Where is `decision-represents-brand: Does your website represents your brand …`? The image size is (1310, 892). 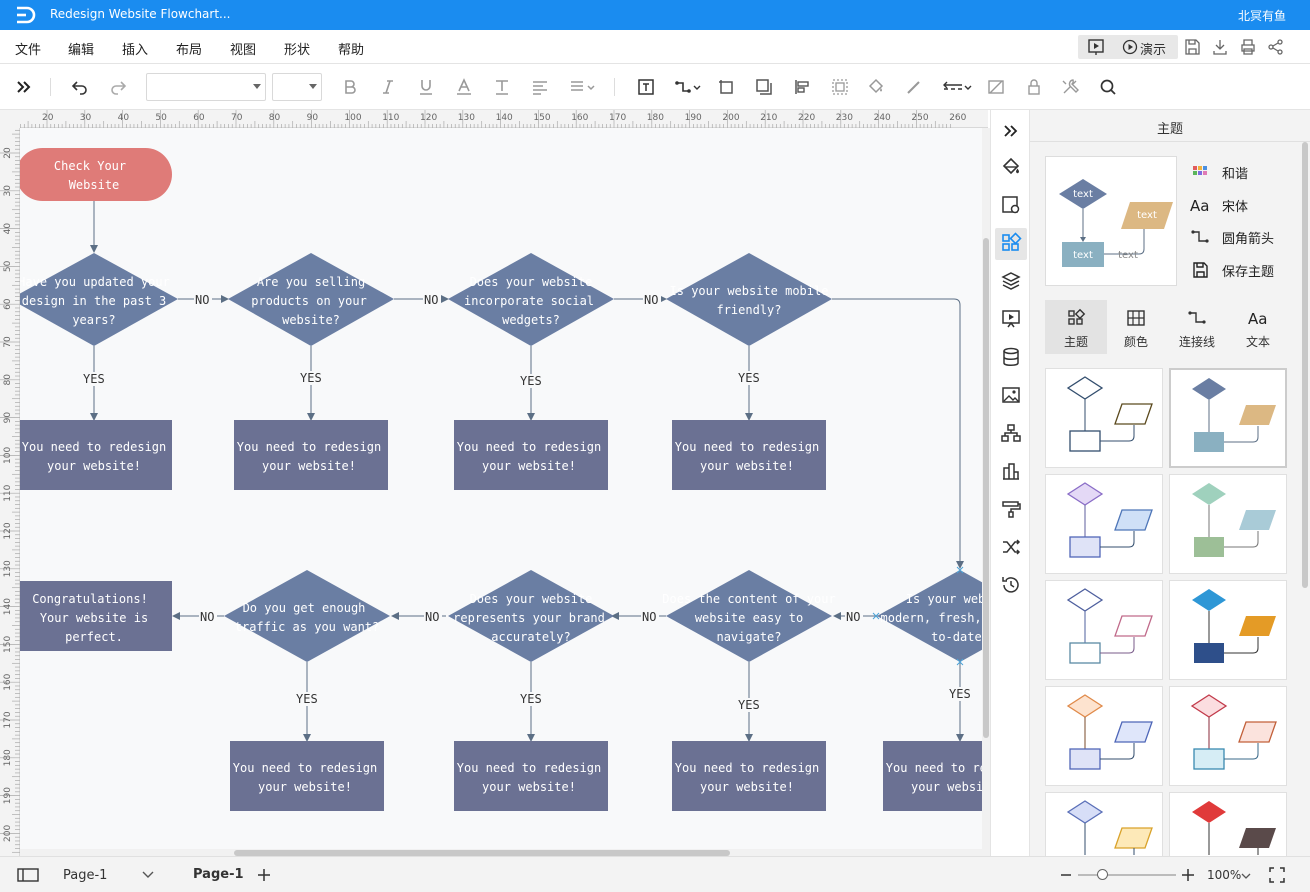
decision-represents-brand: Does your website represents your brand … is located at coordinates (531, 616).